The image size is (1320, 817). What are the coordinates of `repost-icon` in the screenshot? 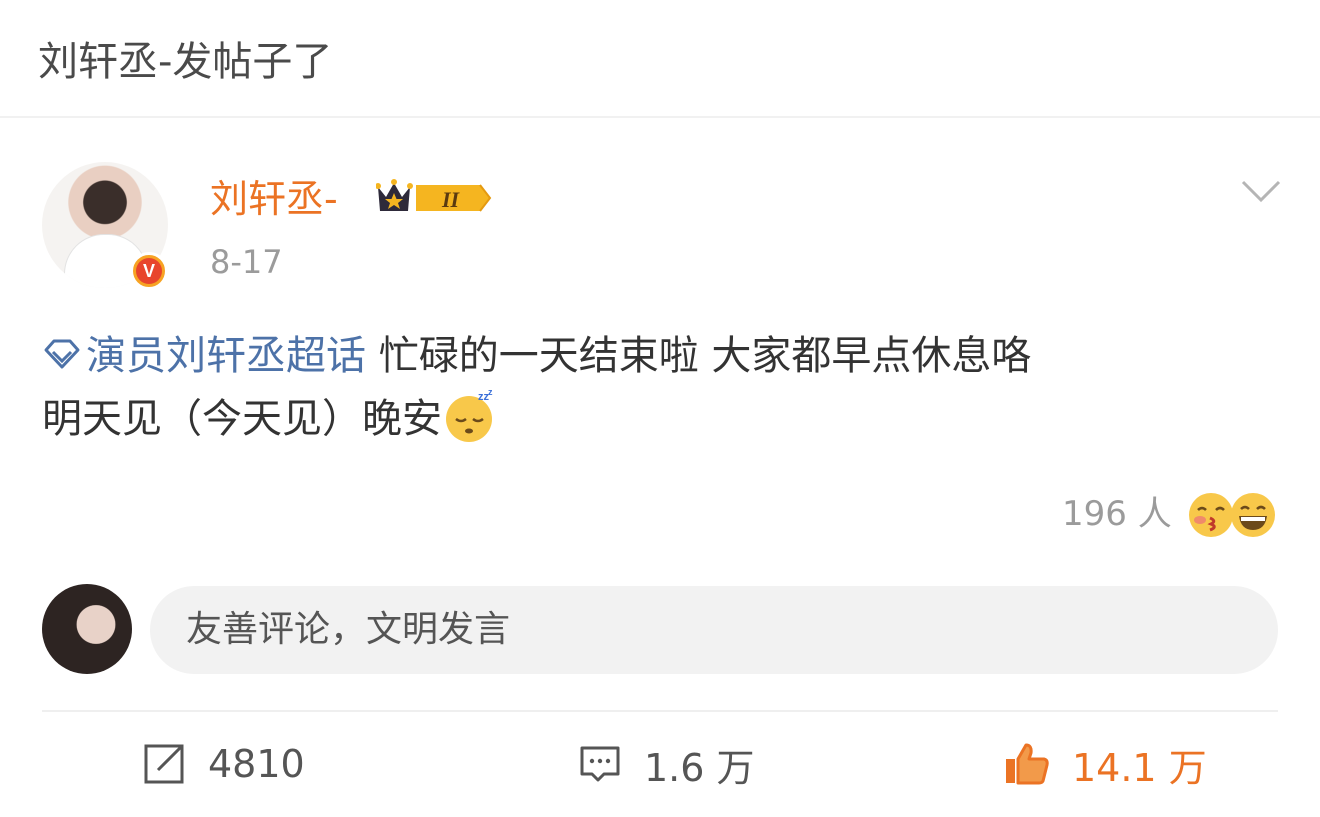 It's located at (164, 764).